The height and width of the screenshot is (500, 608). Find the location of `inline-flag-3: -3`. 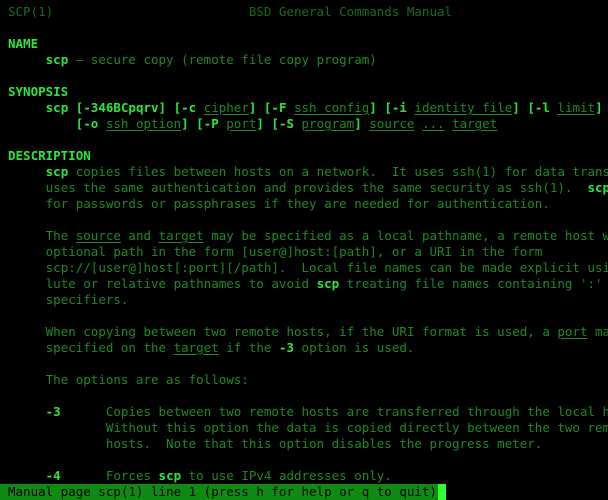

inline-flag-3: -3 is located at coordinates (286, 347).